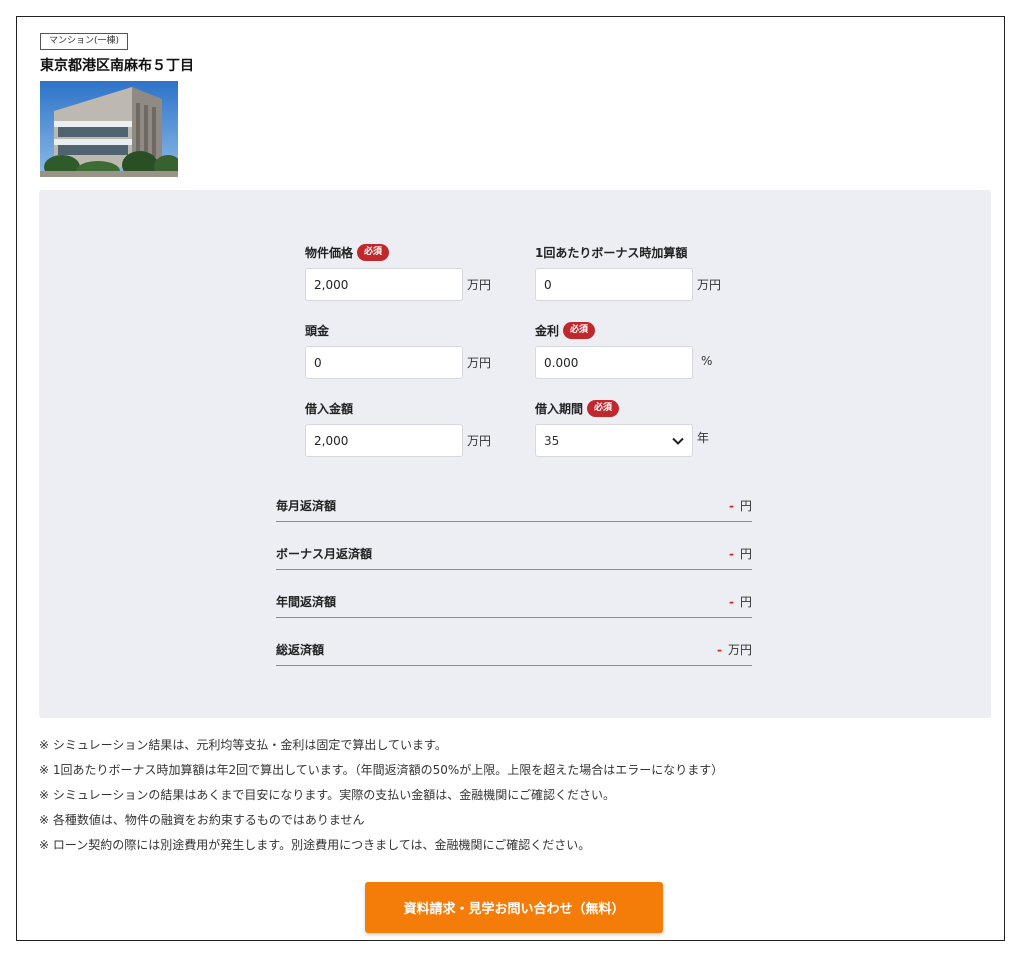 The height and width of the screenshot is (953, 1020). I want to click on result-label: 毎月返済額, so click(306, 506).